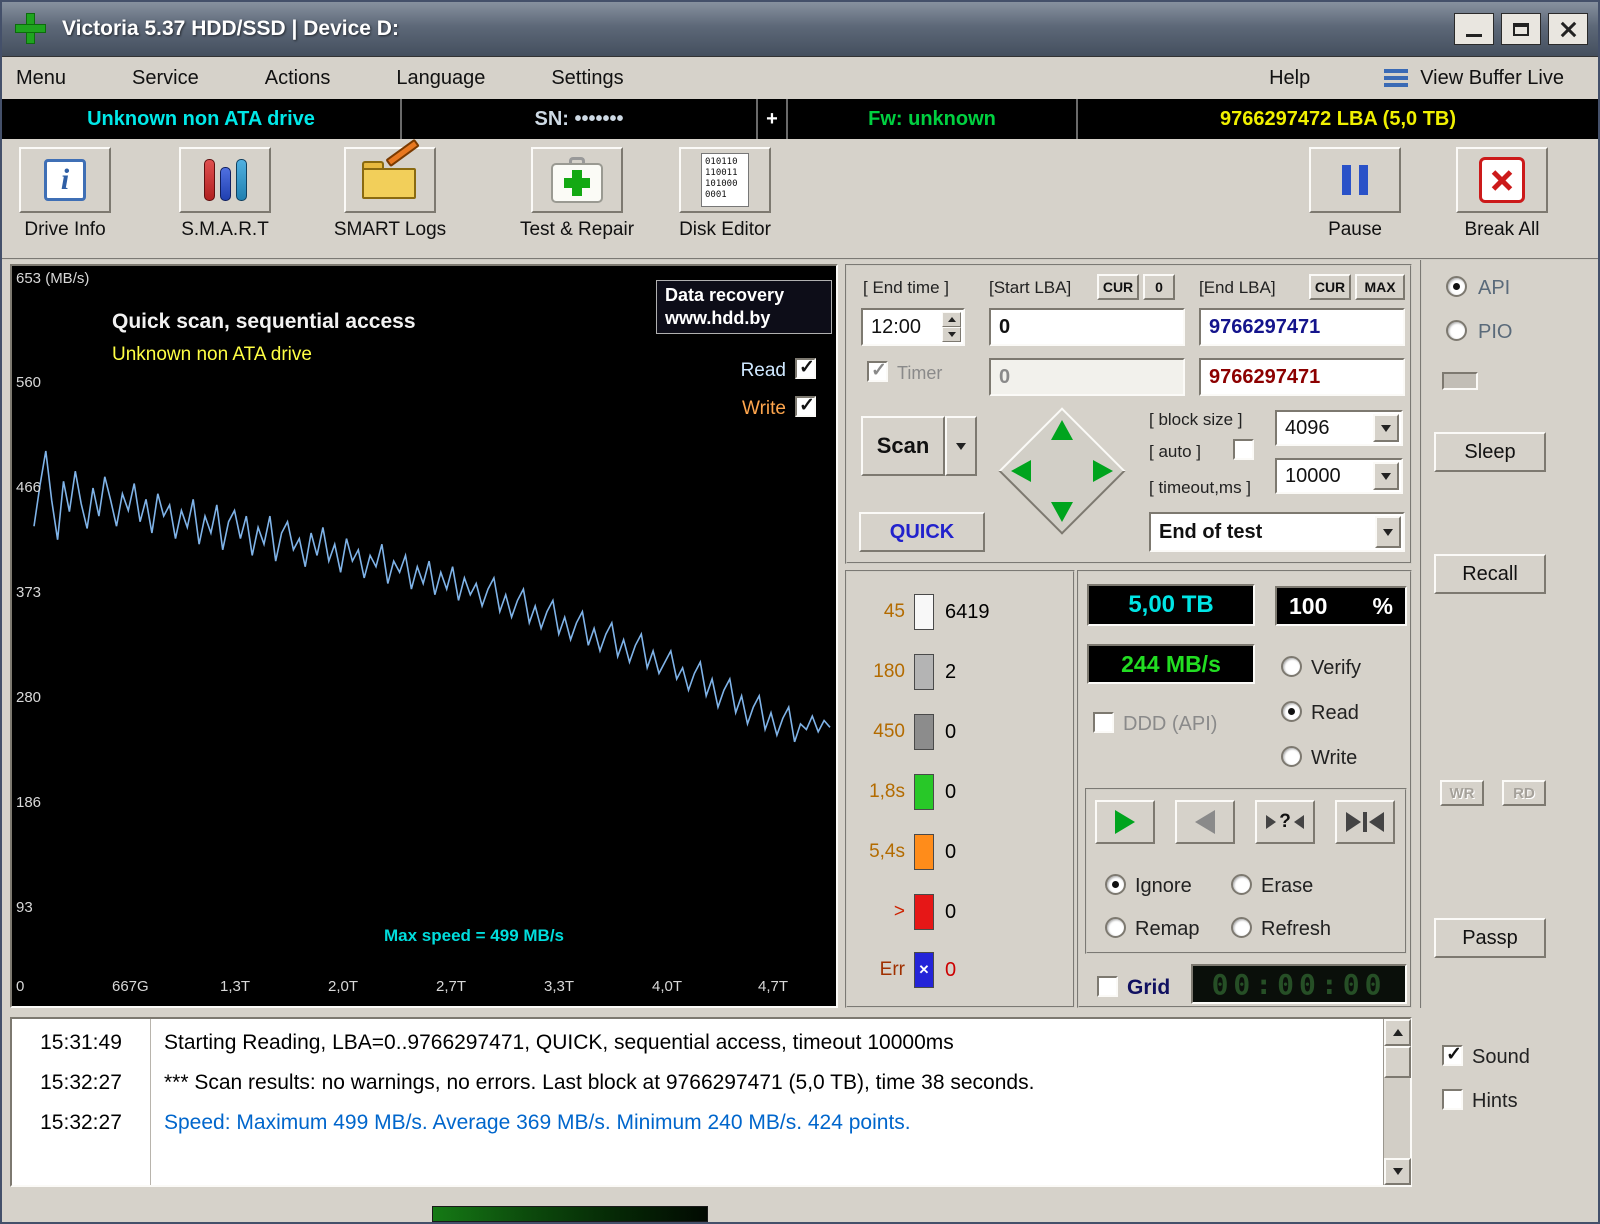 The height and width of the screenshot is (1224, 1600). Describe the element at coordinates (1501, 1057) in the screenshot. I see `sound-label: Sound` at that location.